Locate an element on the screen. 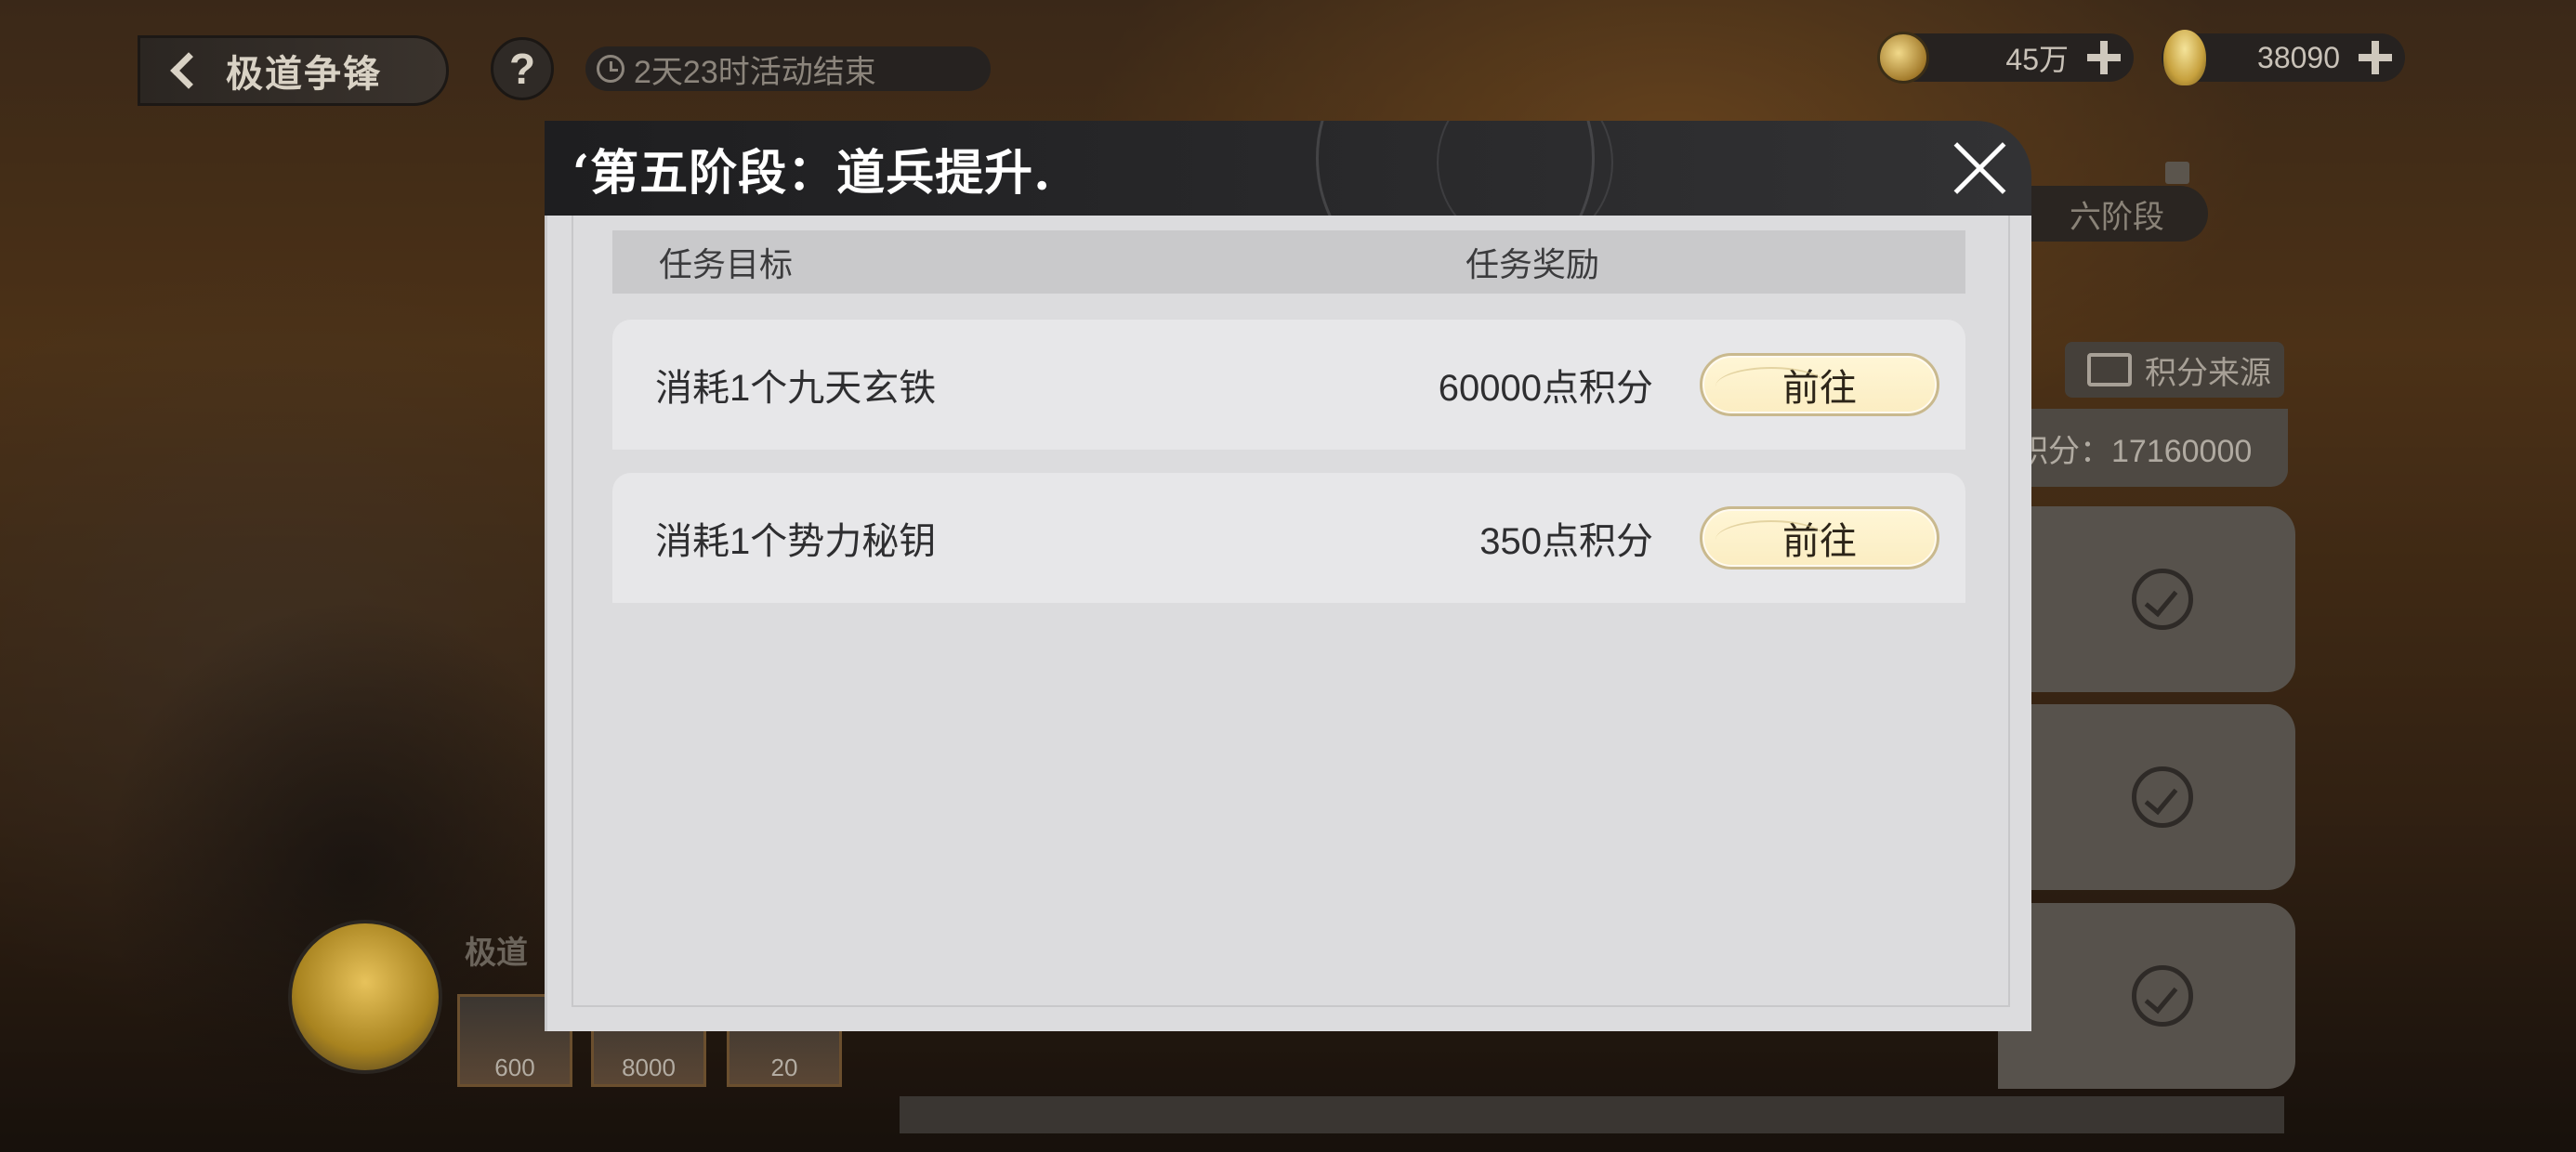  task-table-header: 任务目标 任务奖励 is located at coordinates (1288, 262).